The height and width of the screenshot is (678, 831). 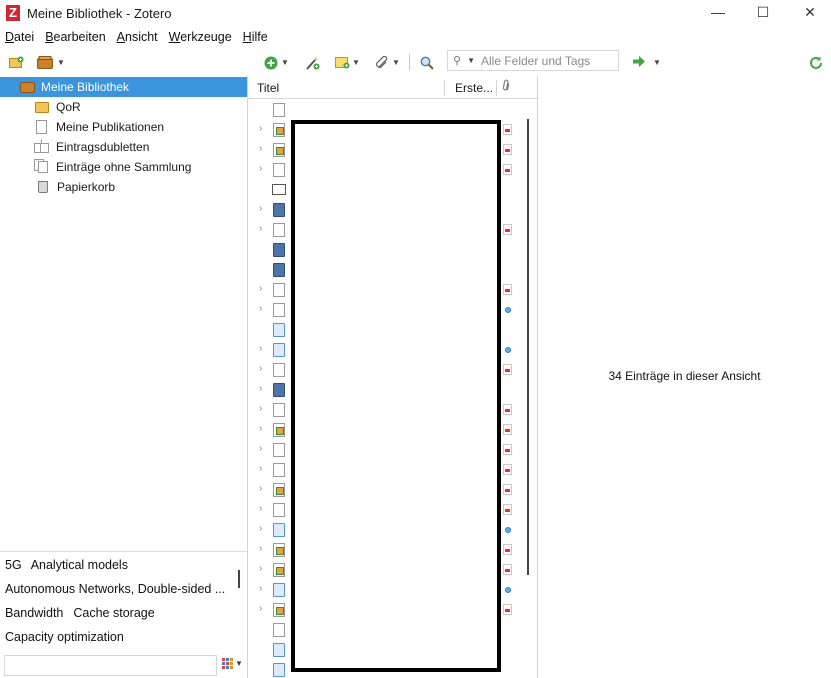 What do you see at coordinates (528, 347) in the screenshot?
I see `items-scrollbar` at bounding box center [528, 347].